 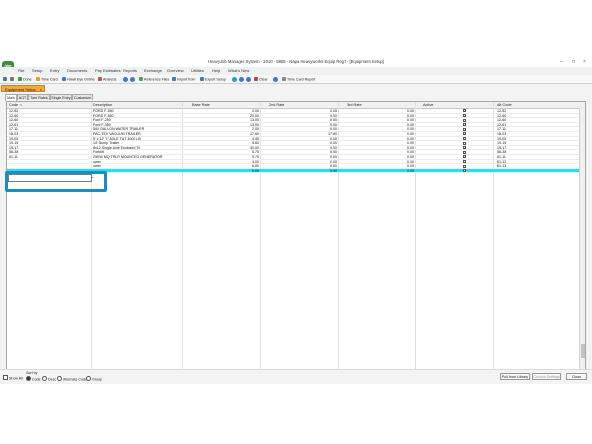 What do you see at coordinates (33, 379) in the screenshot?
I see `sort-code-radio: Code` at bounding box center [33, 379].